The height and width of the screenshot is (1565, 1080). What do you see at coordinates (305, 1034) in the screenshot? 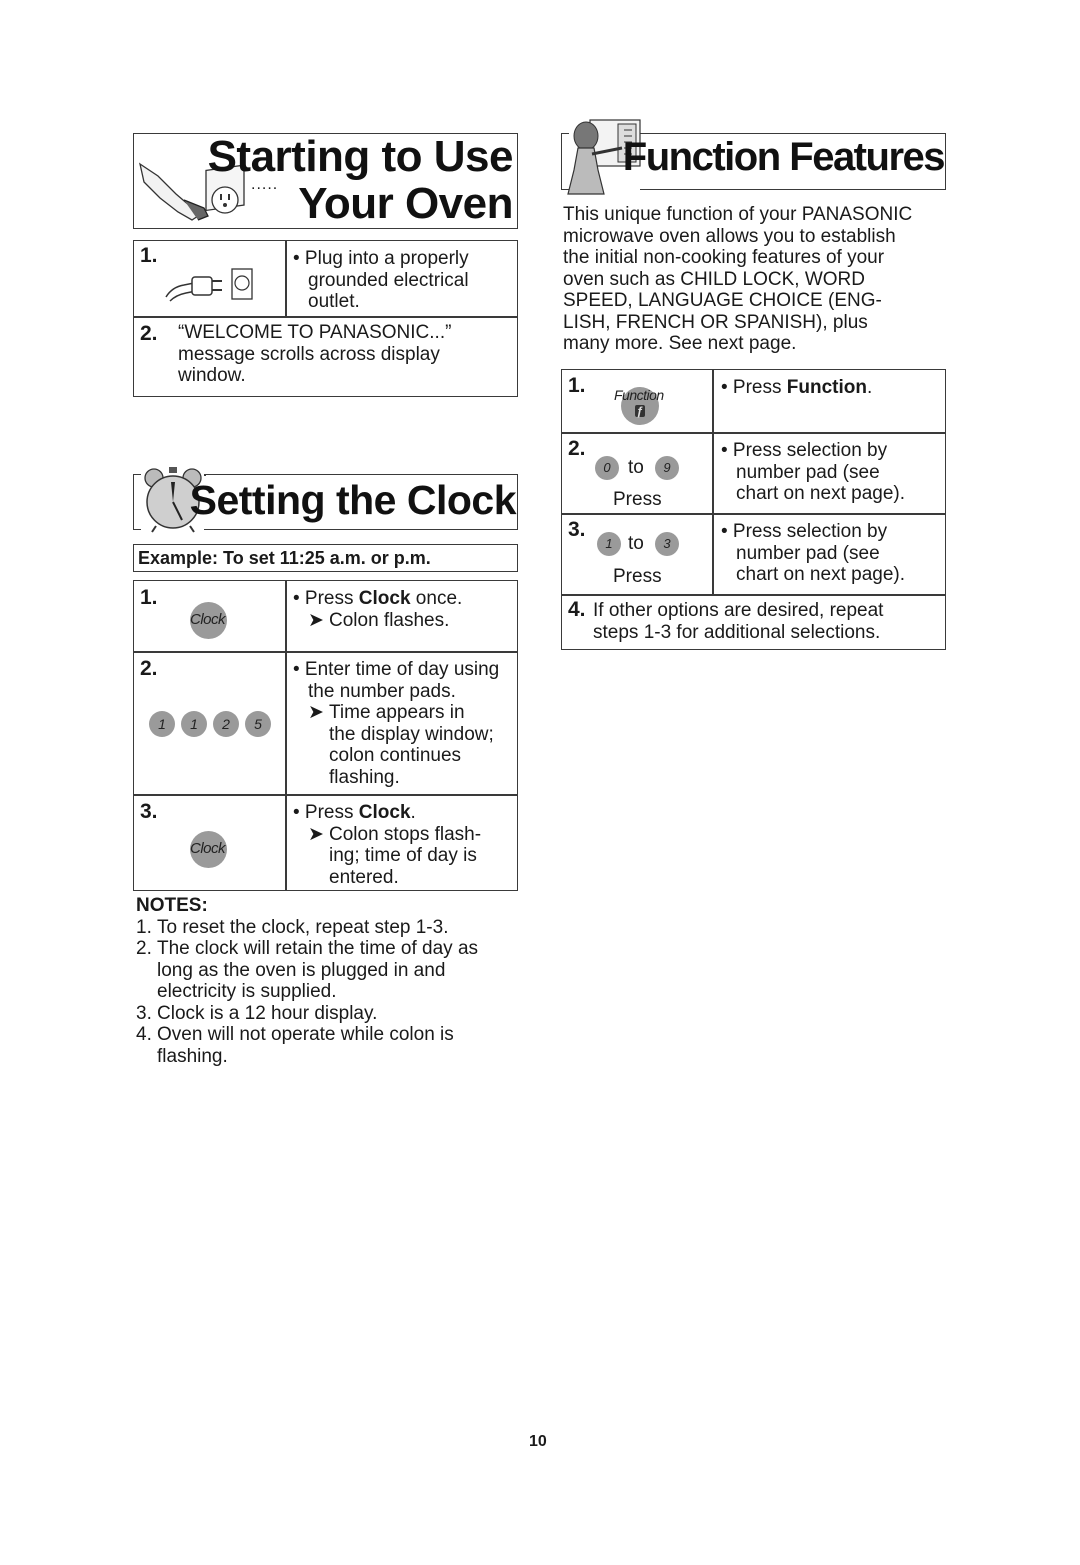
I see `text-line: Oven will not operate while colon is` at bounding box center [305, 1034].